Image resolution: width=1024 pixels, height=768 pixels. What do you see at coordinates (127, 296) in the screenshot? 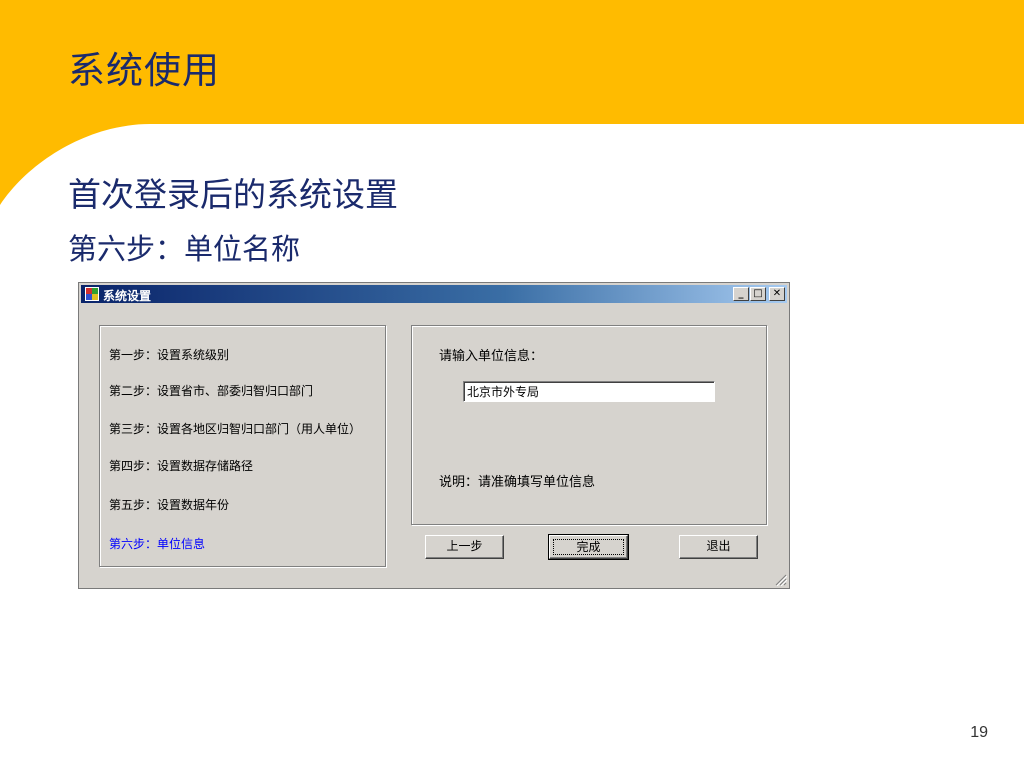
I see `dialog-title: 系统设置` at bounding box center [127, 296].